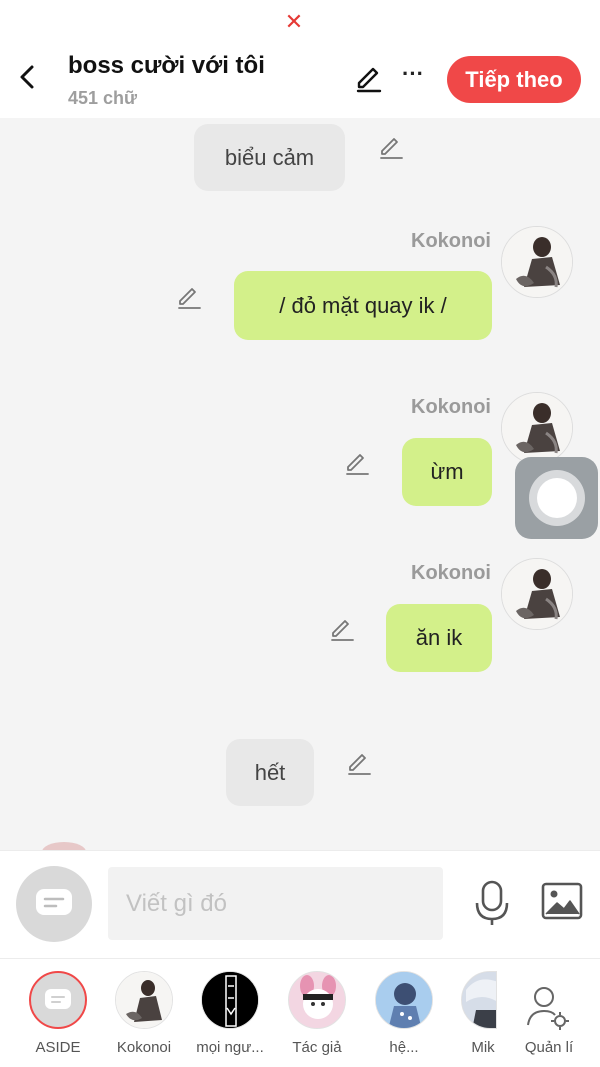  What do you see at coordinates (413, 77) in the screenshot?
I see `more-options-icon: ···` at bounding box center [413, 77].